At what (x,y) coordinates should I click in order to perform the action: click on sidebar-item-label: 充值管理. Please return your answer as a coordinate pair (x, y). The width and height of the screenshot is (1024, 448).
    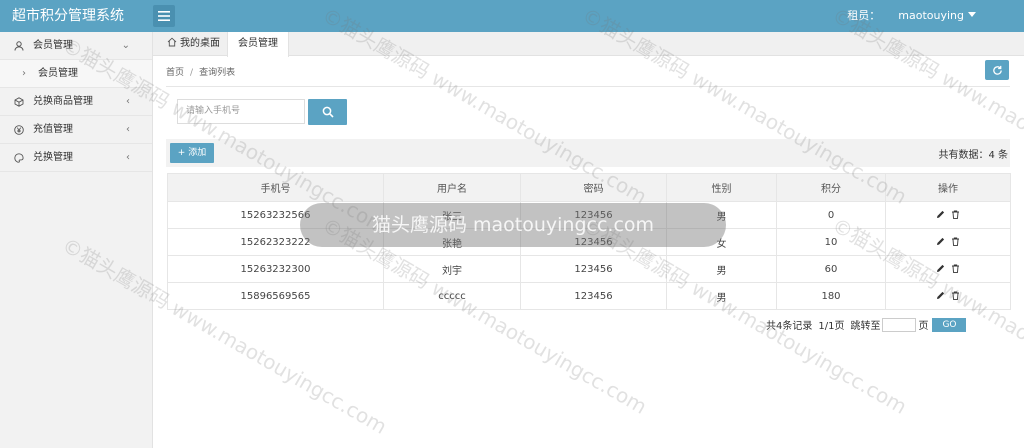
    Looking at the image, I should click on (53, 129).